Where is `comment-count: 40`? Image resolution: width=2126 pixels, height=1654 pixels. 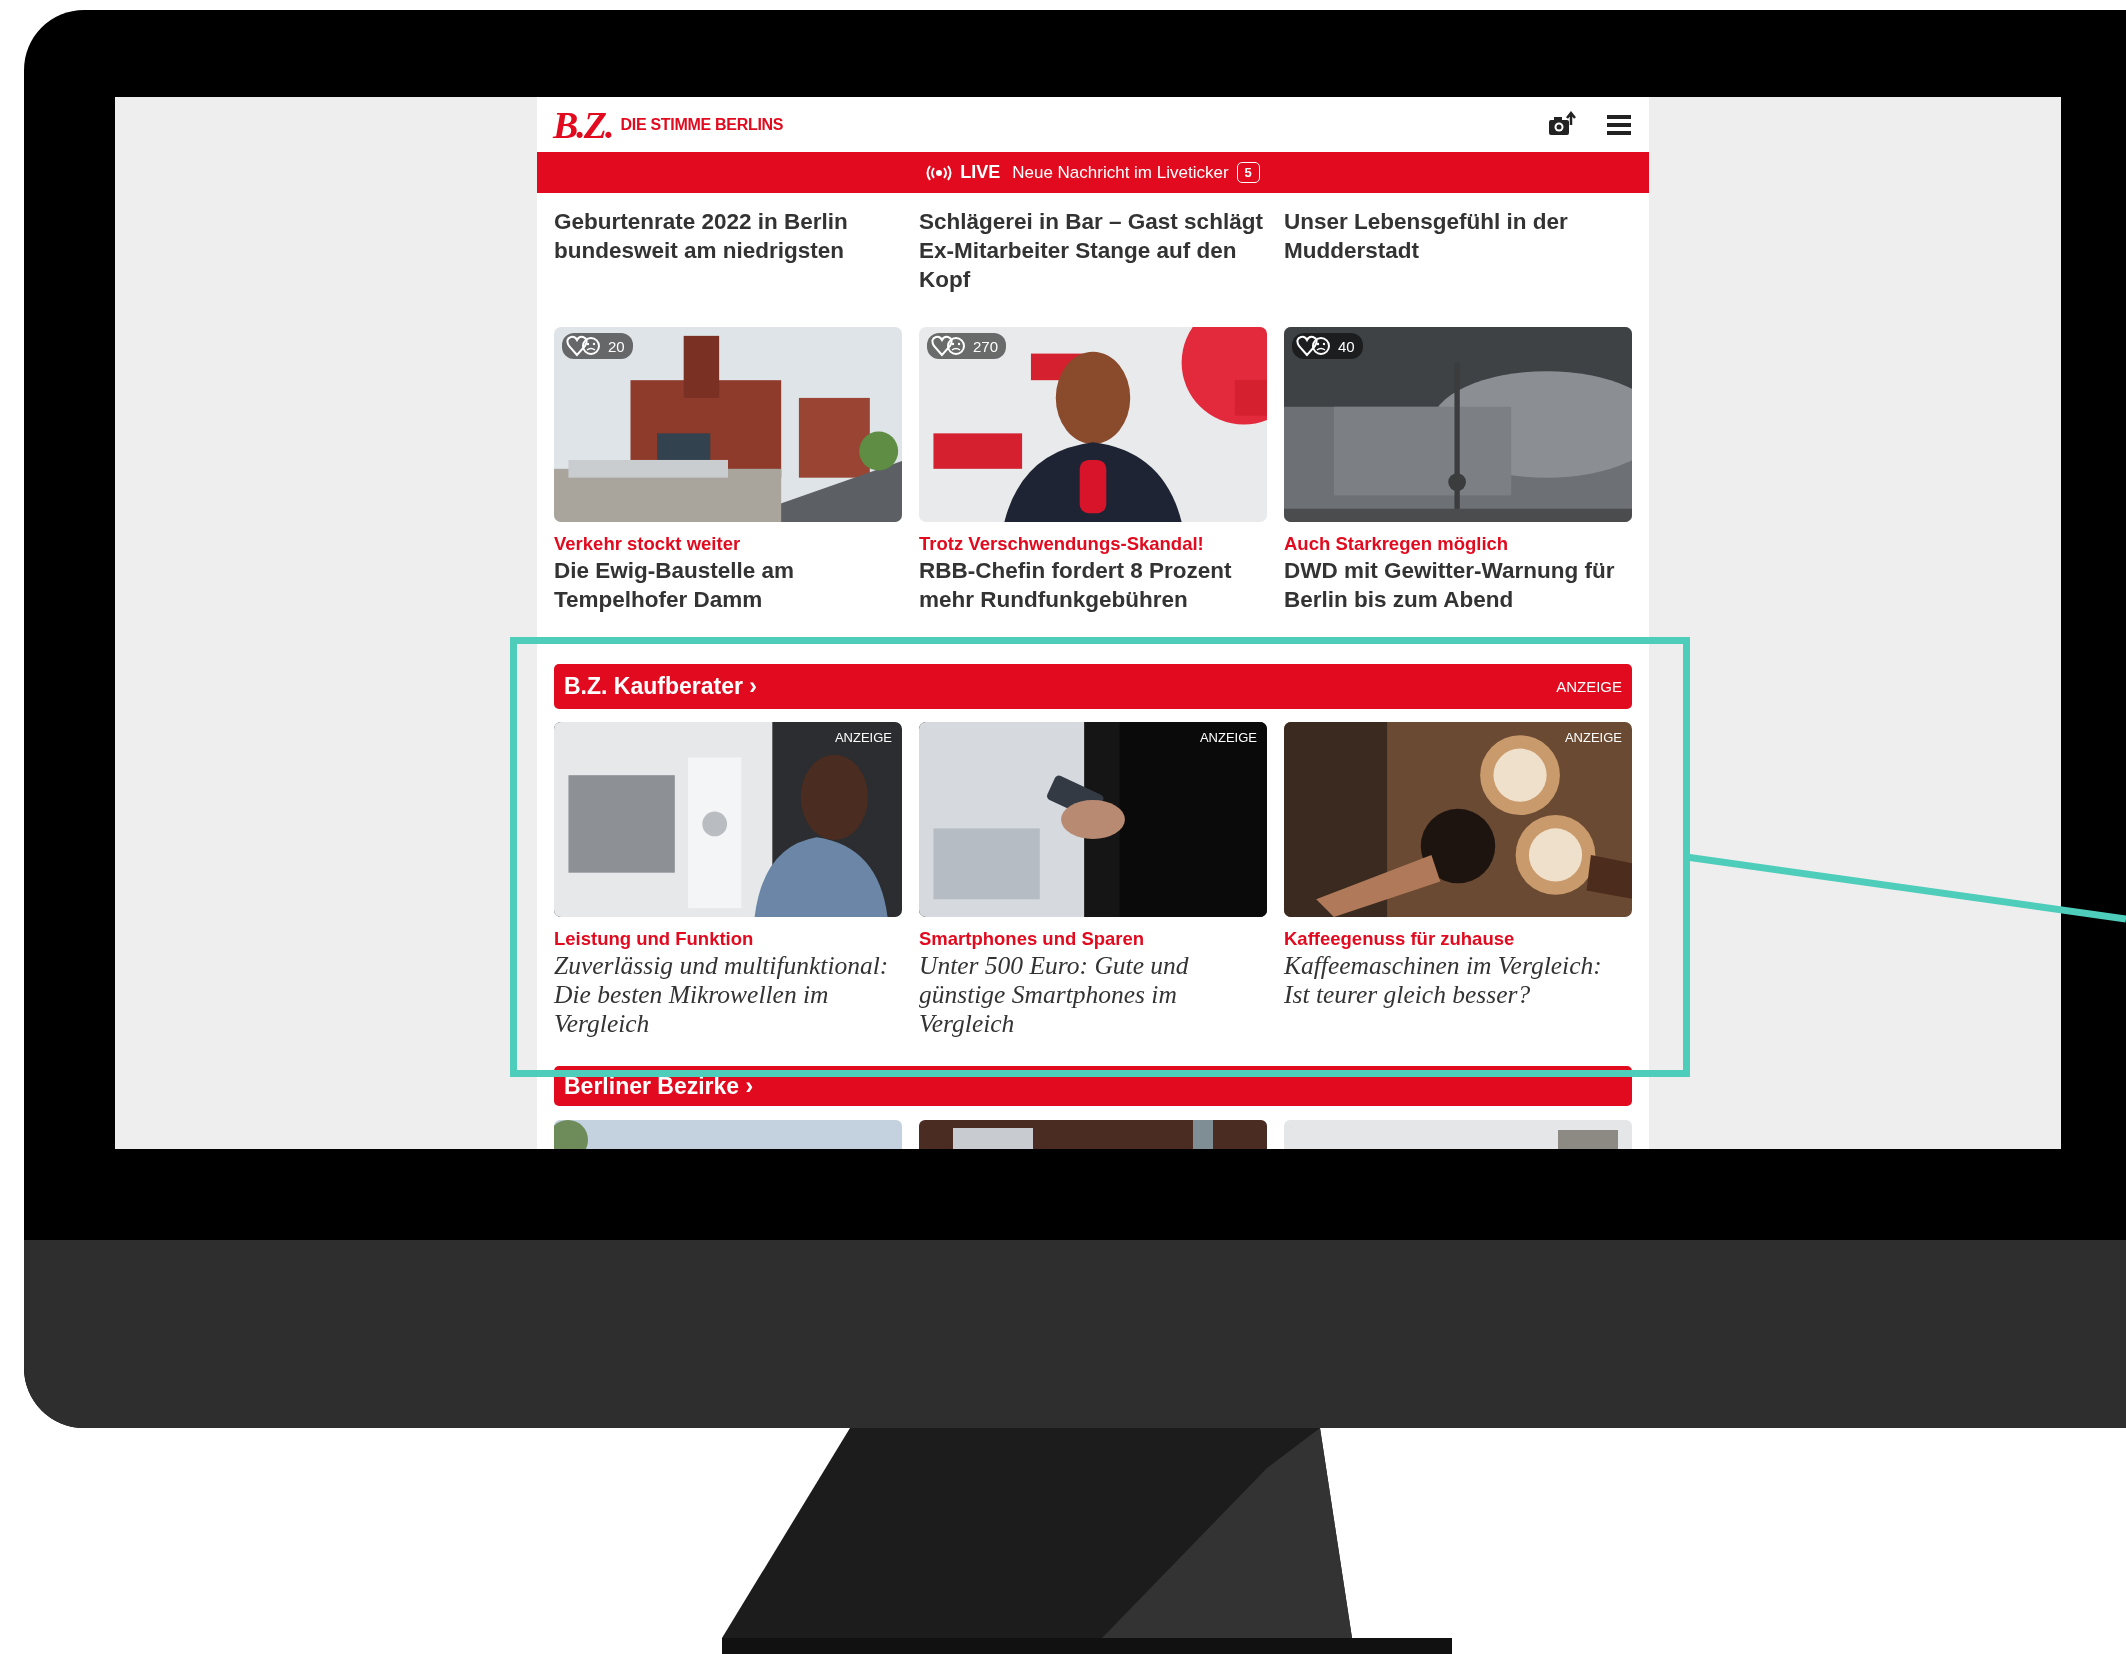
comment-count: 40 is located at coordinates (1346, 346).